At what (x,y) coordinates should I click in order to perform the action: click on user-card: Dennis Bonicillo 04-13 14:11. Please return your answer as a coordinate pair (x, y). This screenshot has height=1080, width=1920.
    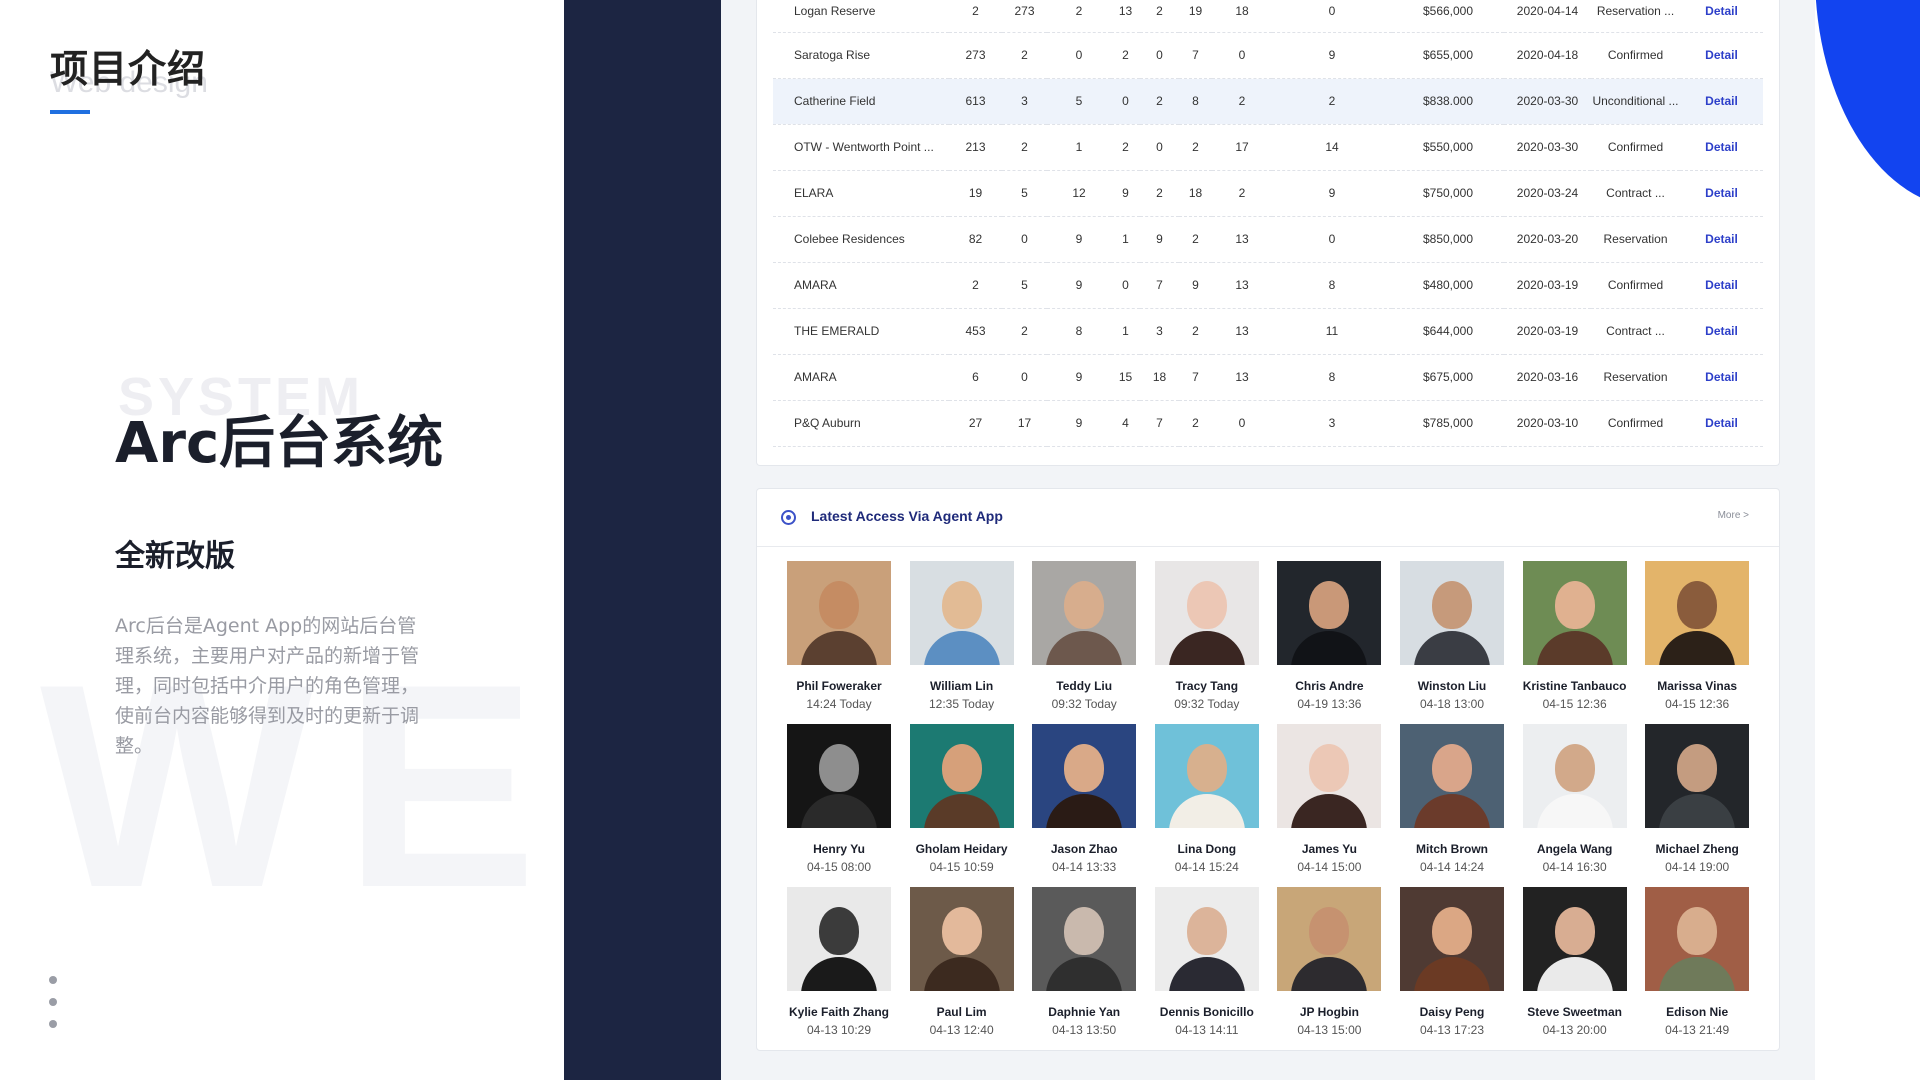
    Looking at the image, I should click on (1207, 962).